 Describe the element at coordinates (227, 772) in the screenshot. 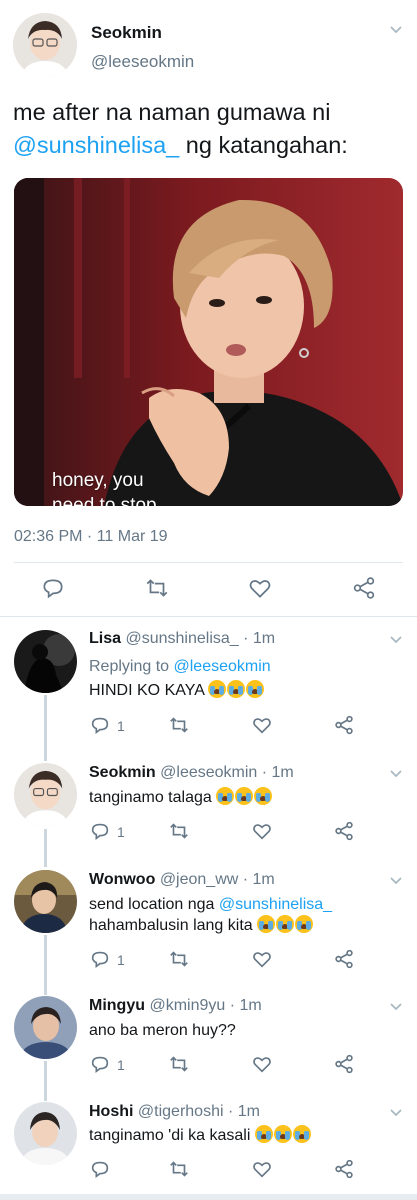

I see `reply-meta: @leeseokmin · 1m` at that location.